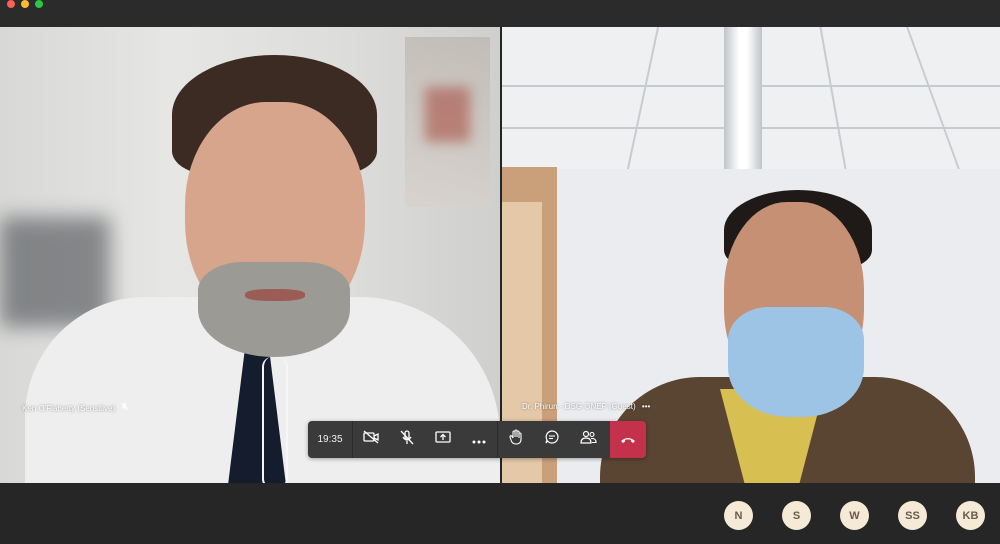 Image resolution: width=1000 pixels, height=544 pixels. What do you see at coordinates (330, 439) in the screenshot?
I see `call-timer: 19:35` at bounding box center [330, 439].